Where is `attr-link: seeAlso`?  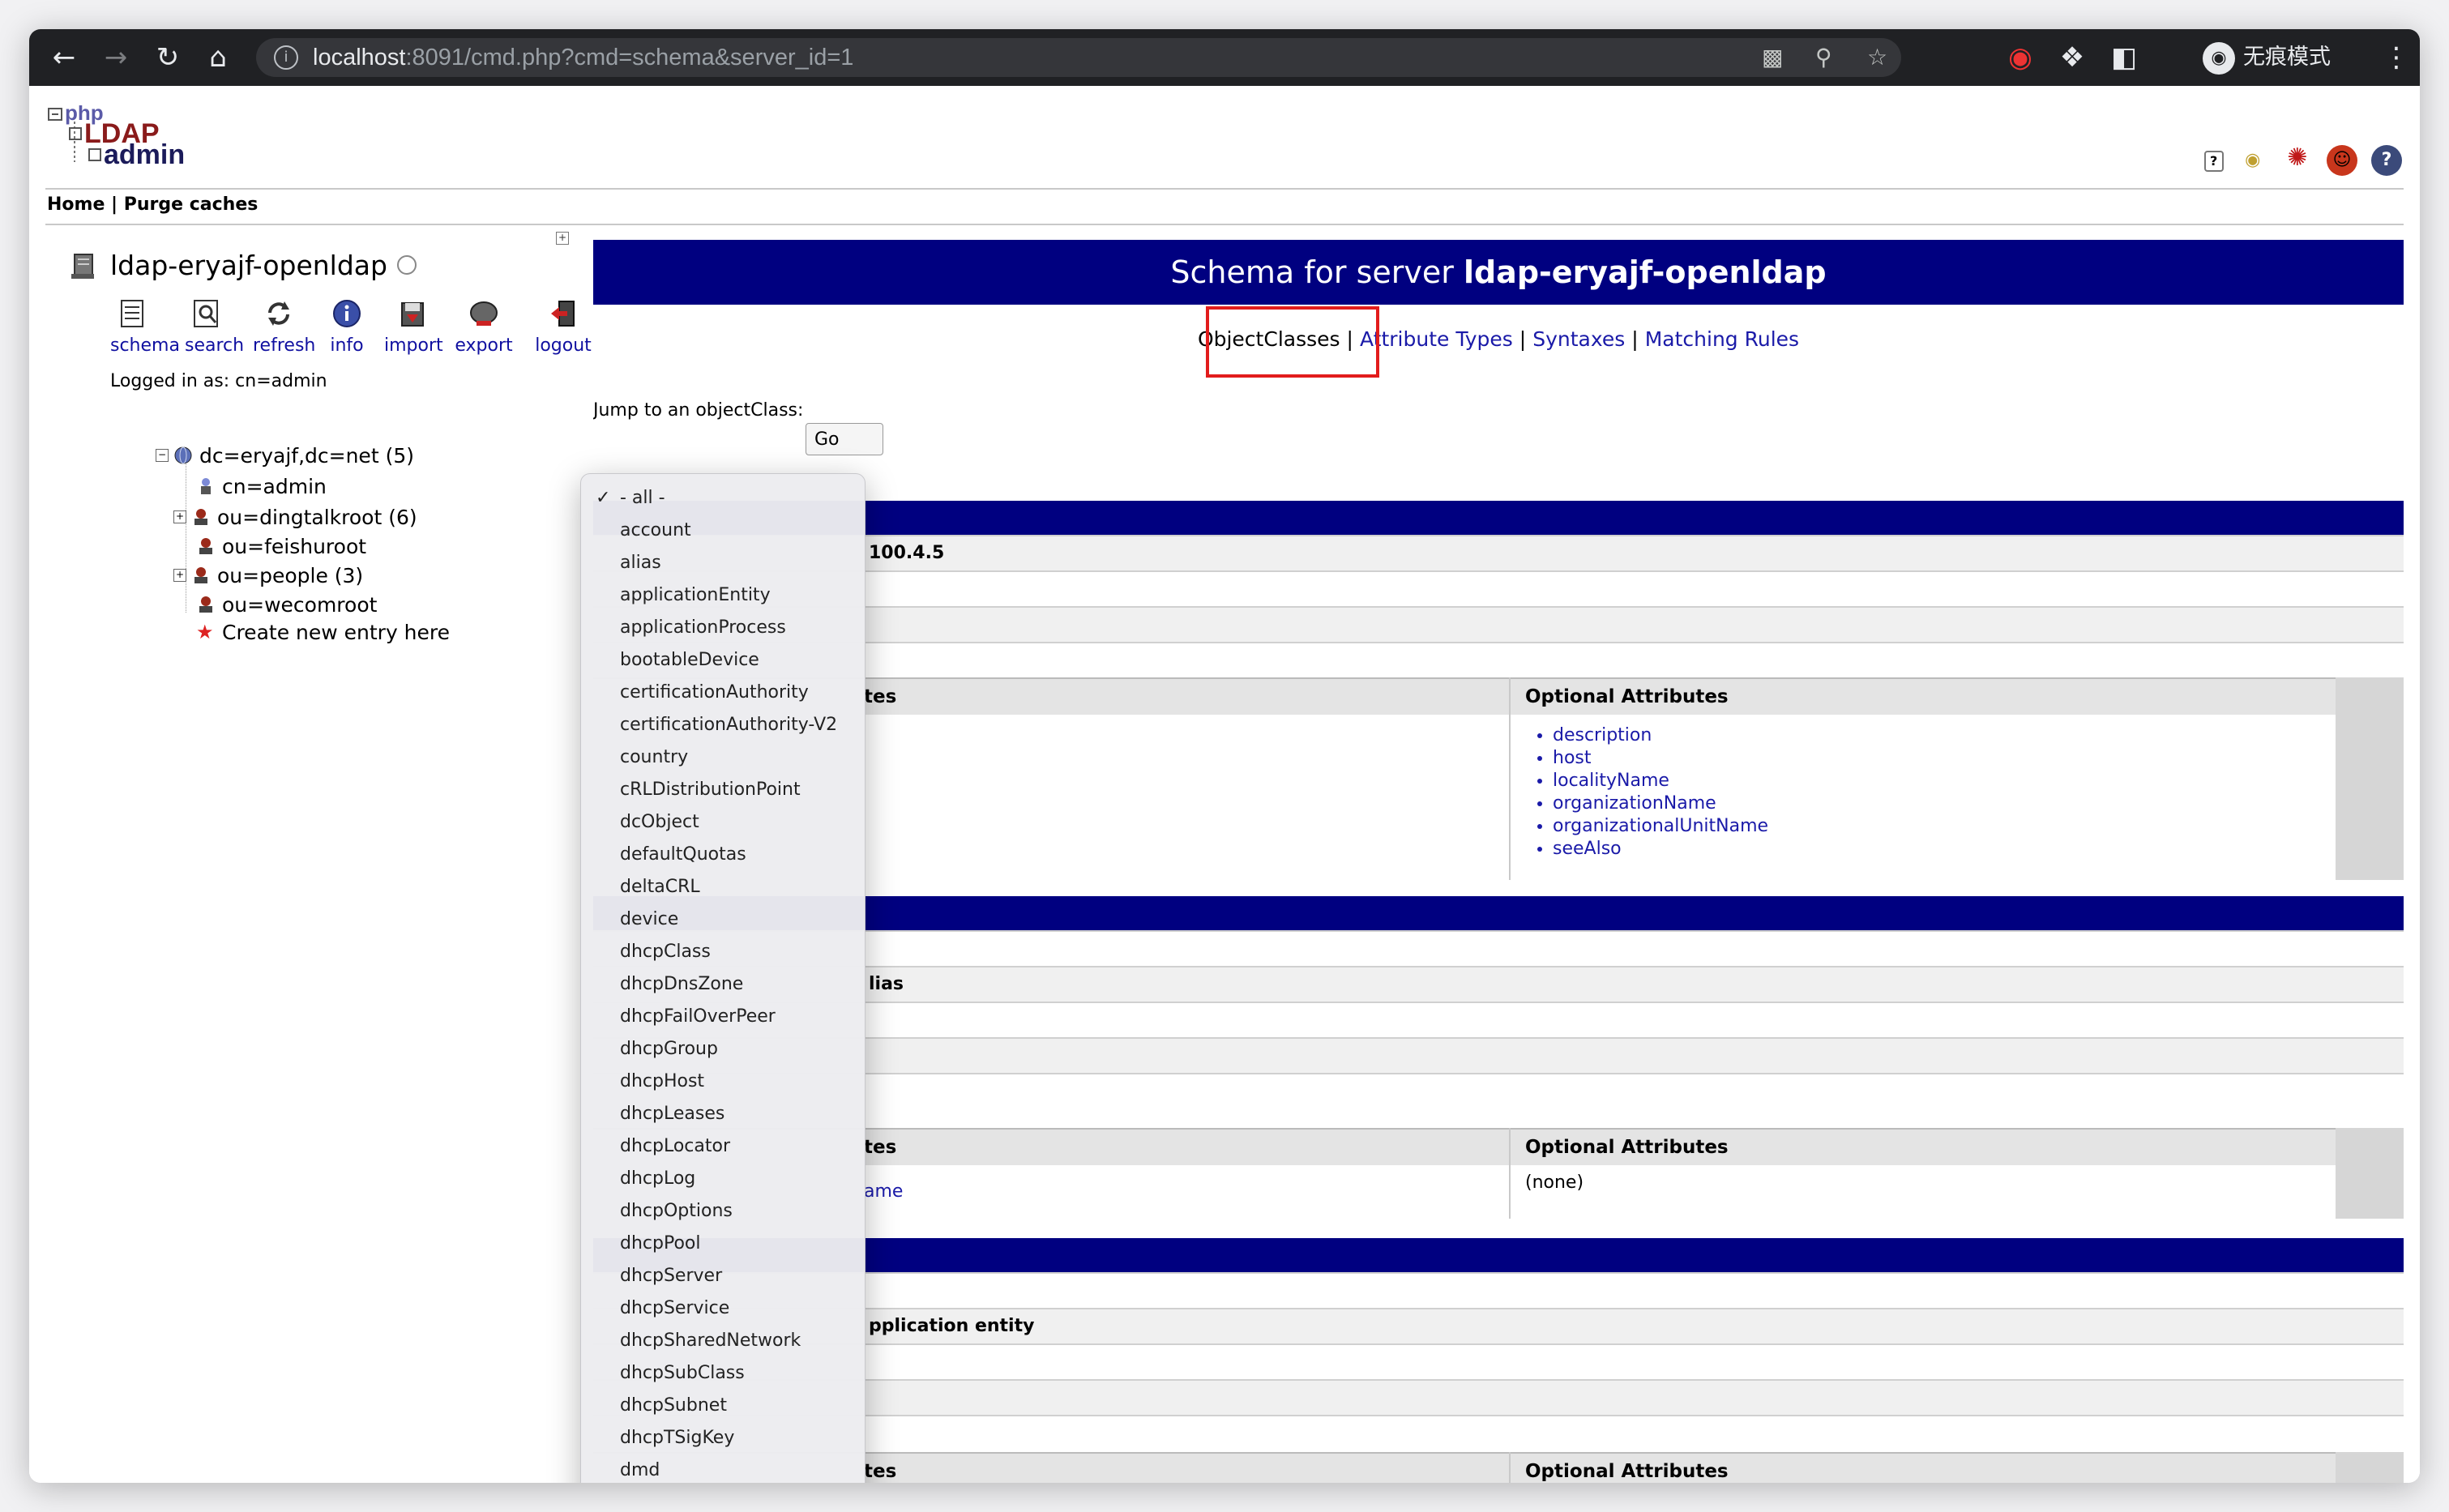 attr-link: seeAlso is located at coordinates (1587, 849).